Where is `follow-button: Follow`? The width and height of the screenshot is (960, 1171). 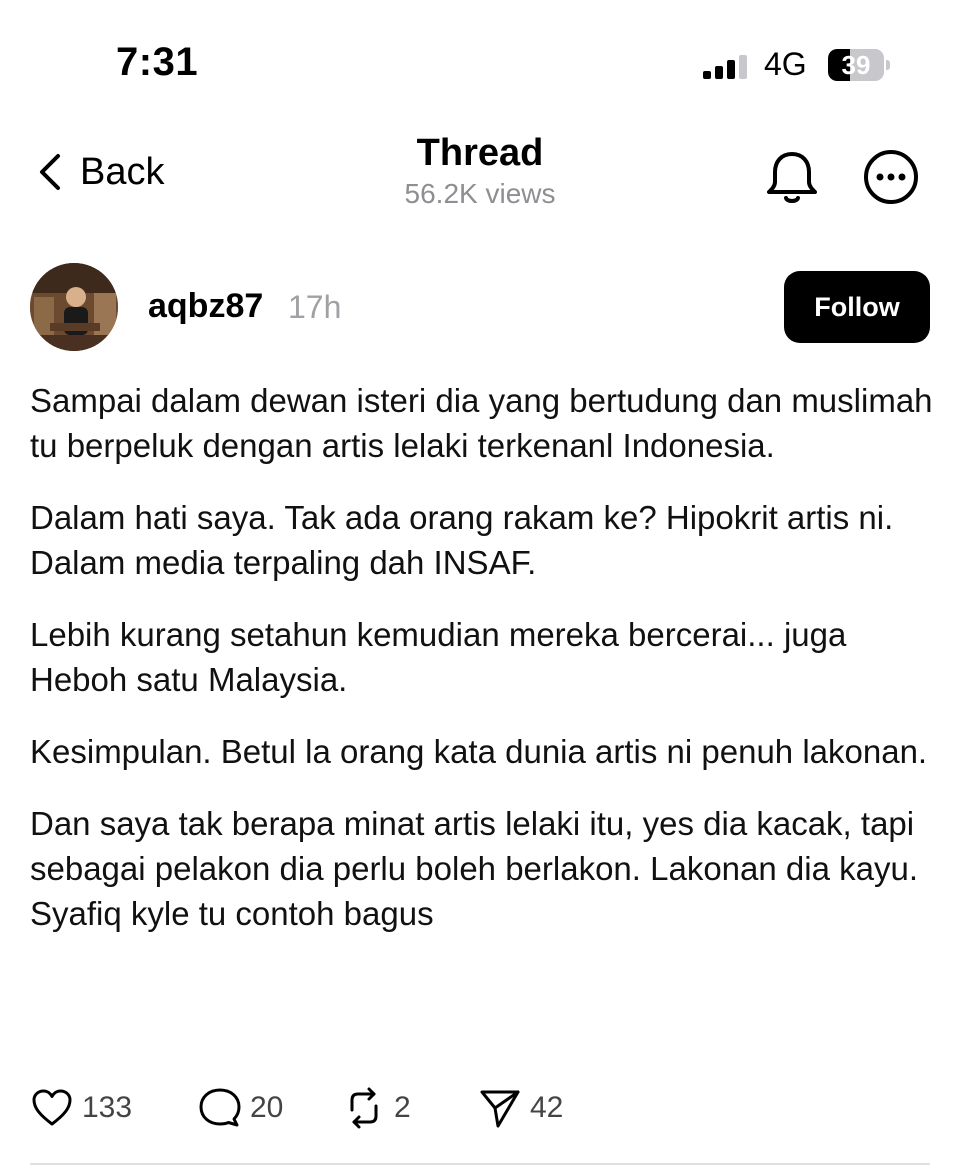
follow-button: Follow is located at coordinates (857, 307).